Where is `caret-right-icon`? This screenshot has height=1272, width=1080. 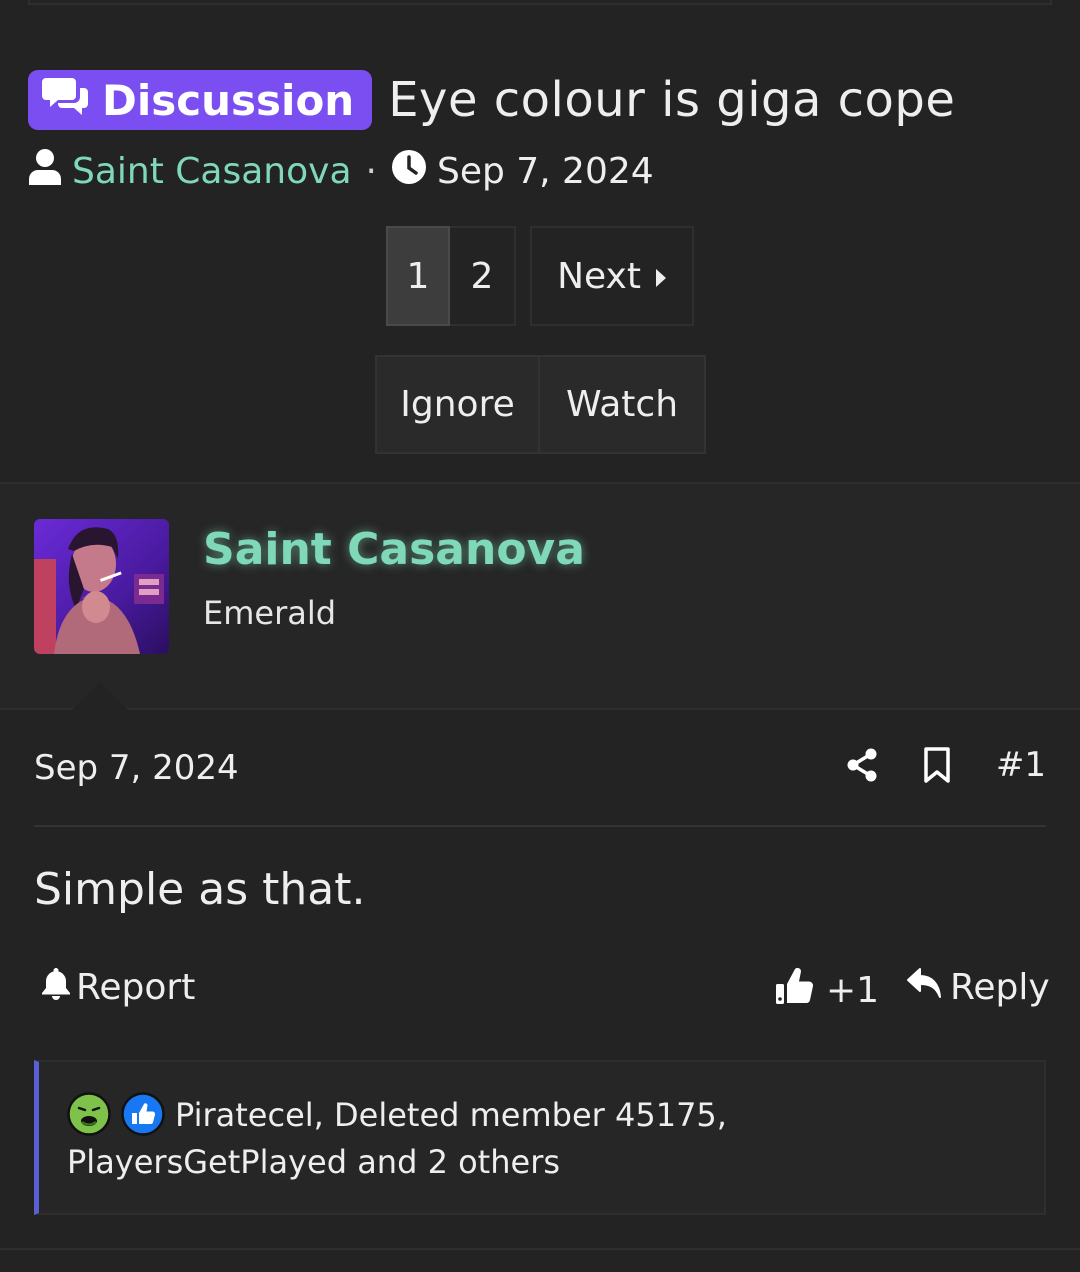
caret-right-icon is located at coordinates (661, 276).